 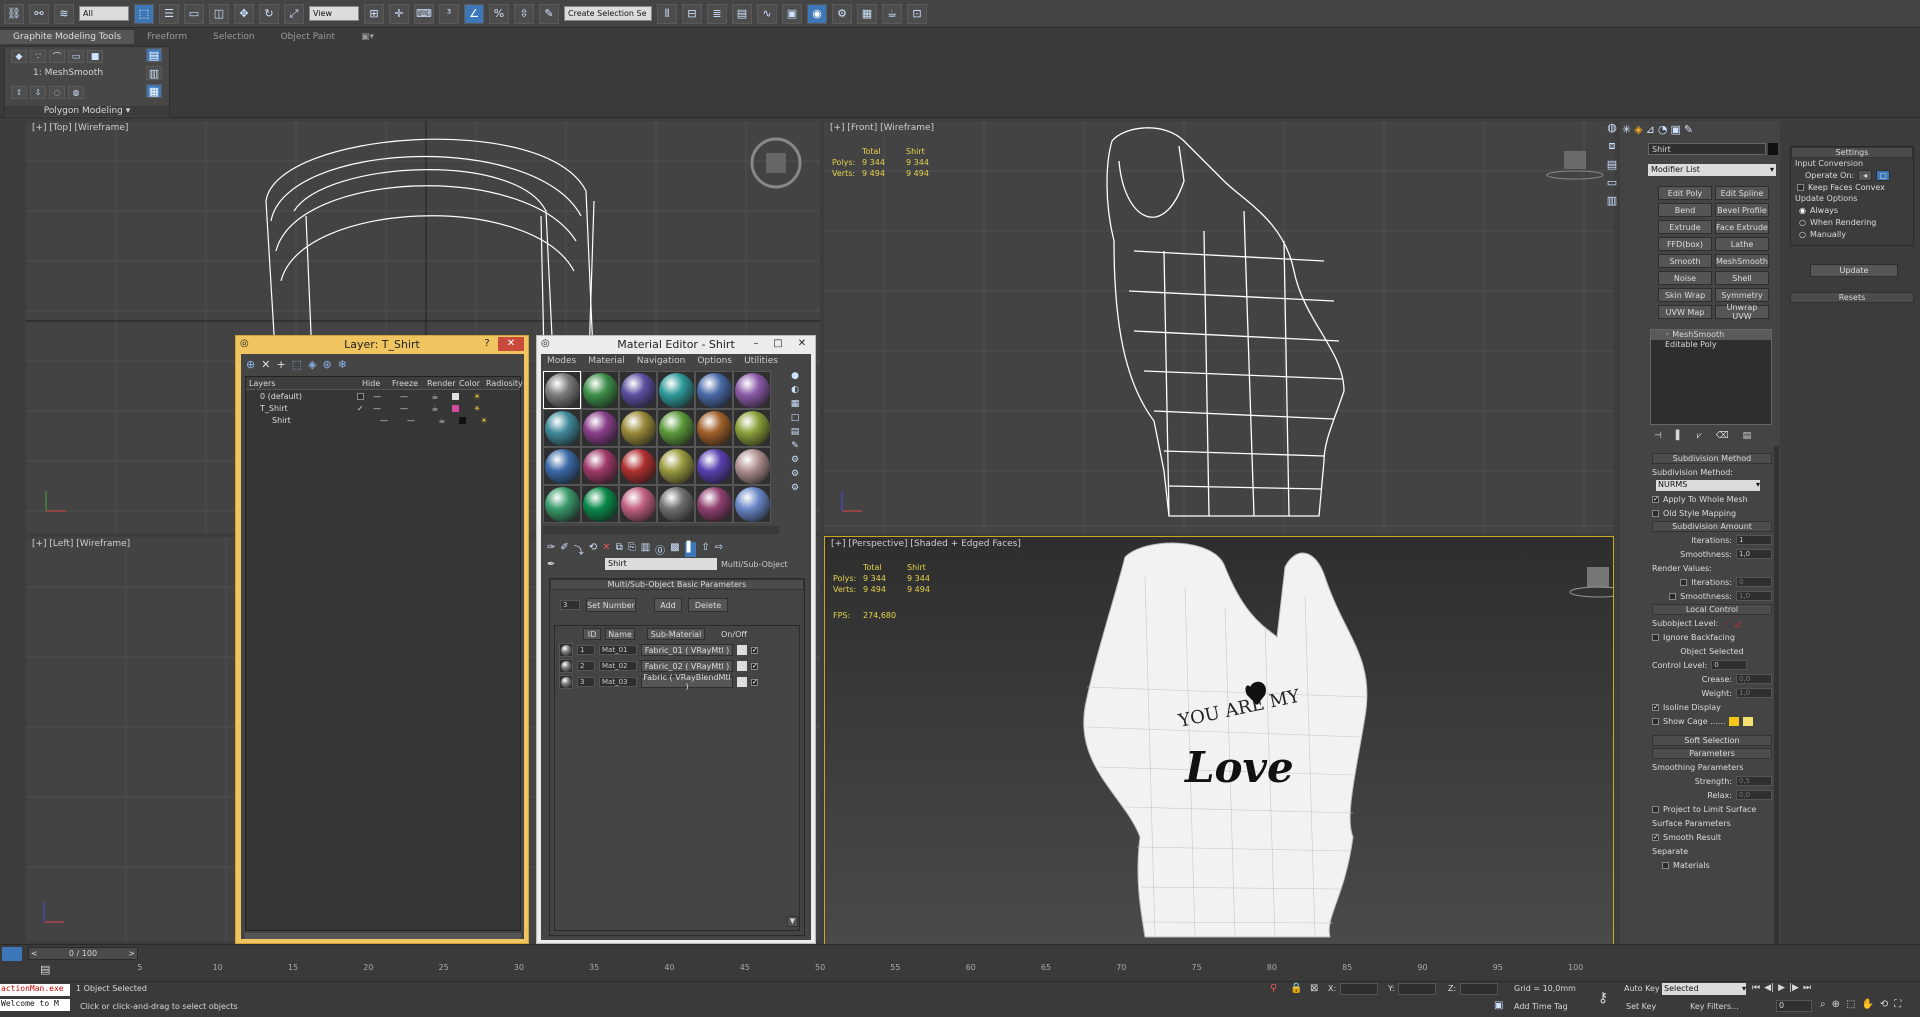 I want to click on remove-modifier-icon: ⌫, so click(x=1722, y=436).